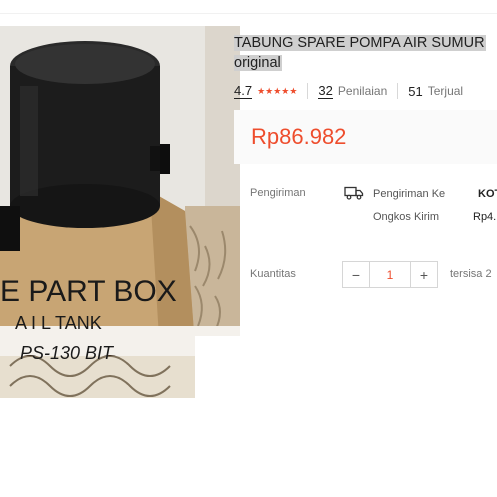  I want to click on quantity-input: 1, so click(390, 274).